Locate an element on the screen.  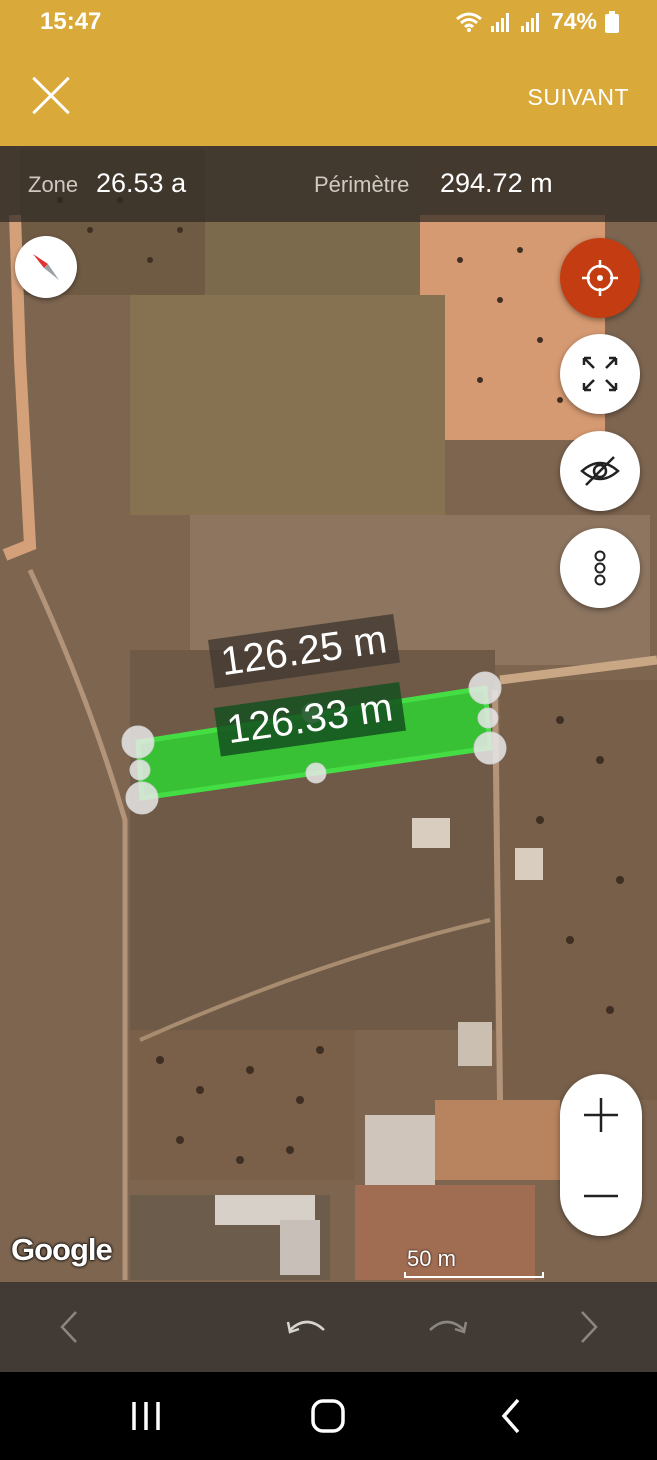
plus-icon is located at coordinates (601, 1115).